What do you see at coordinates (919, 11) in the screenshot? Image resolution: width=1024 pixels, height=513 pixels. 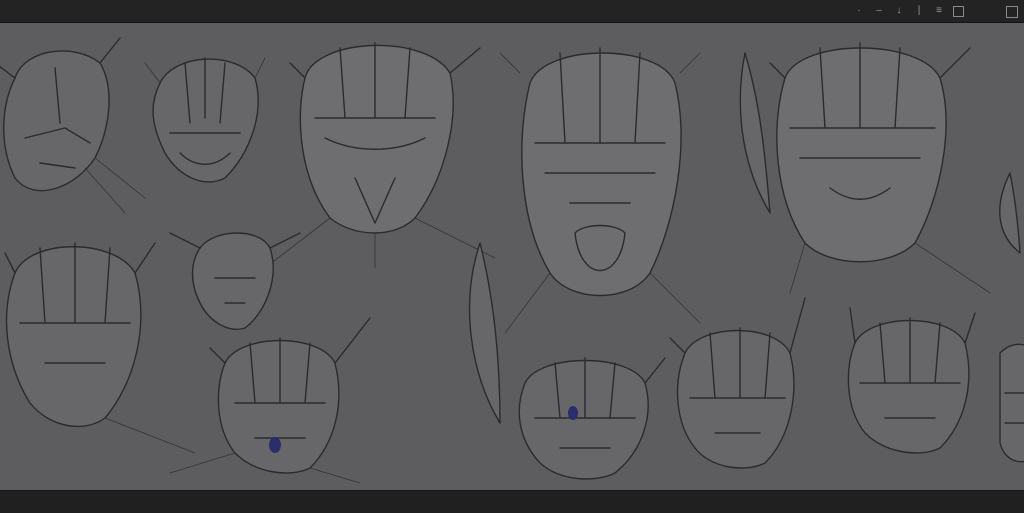 I see `bar-icon: |` at bounding box center [919, 11].